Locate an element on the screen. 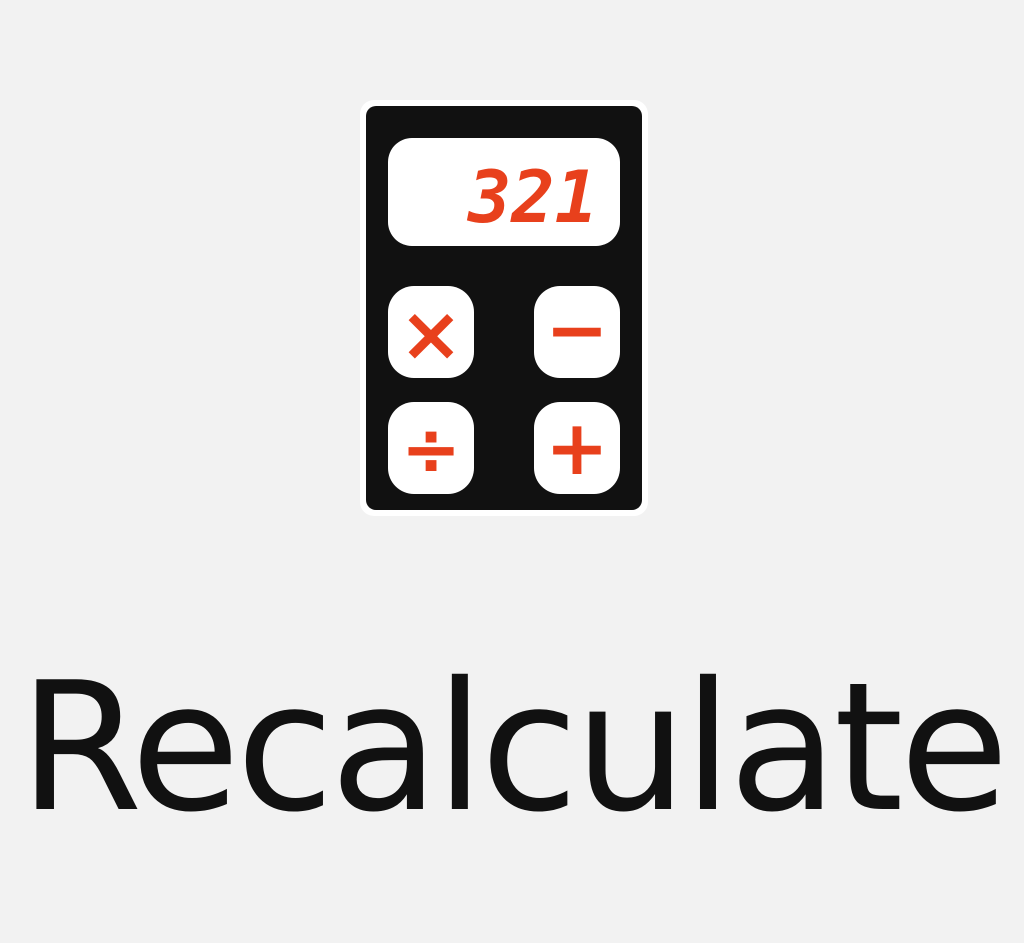  calculator-display-text: 321 is located at coordinates (532, 197).